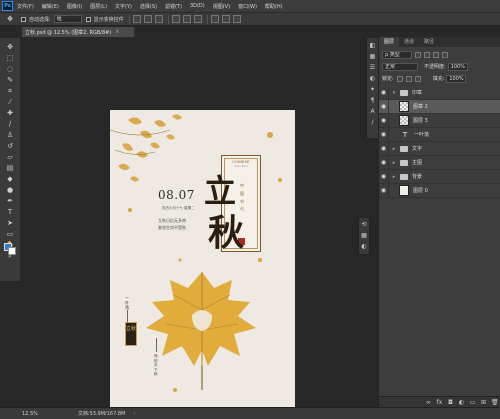 This screenshot has width=500, height=419. Describe the element at coordinates (439, 190) in the screenshot. I see `layer-row: ◉ 图层 0` at that location.